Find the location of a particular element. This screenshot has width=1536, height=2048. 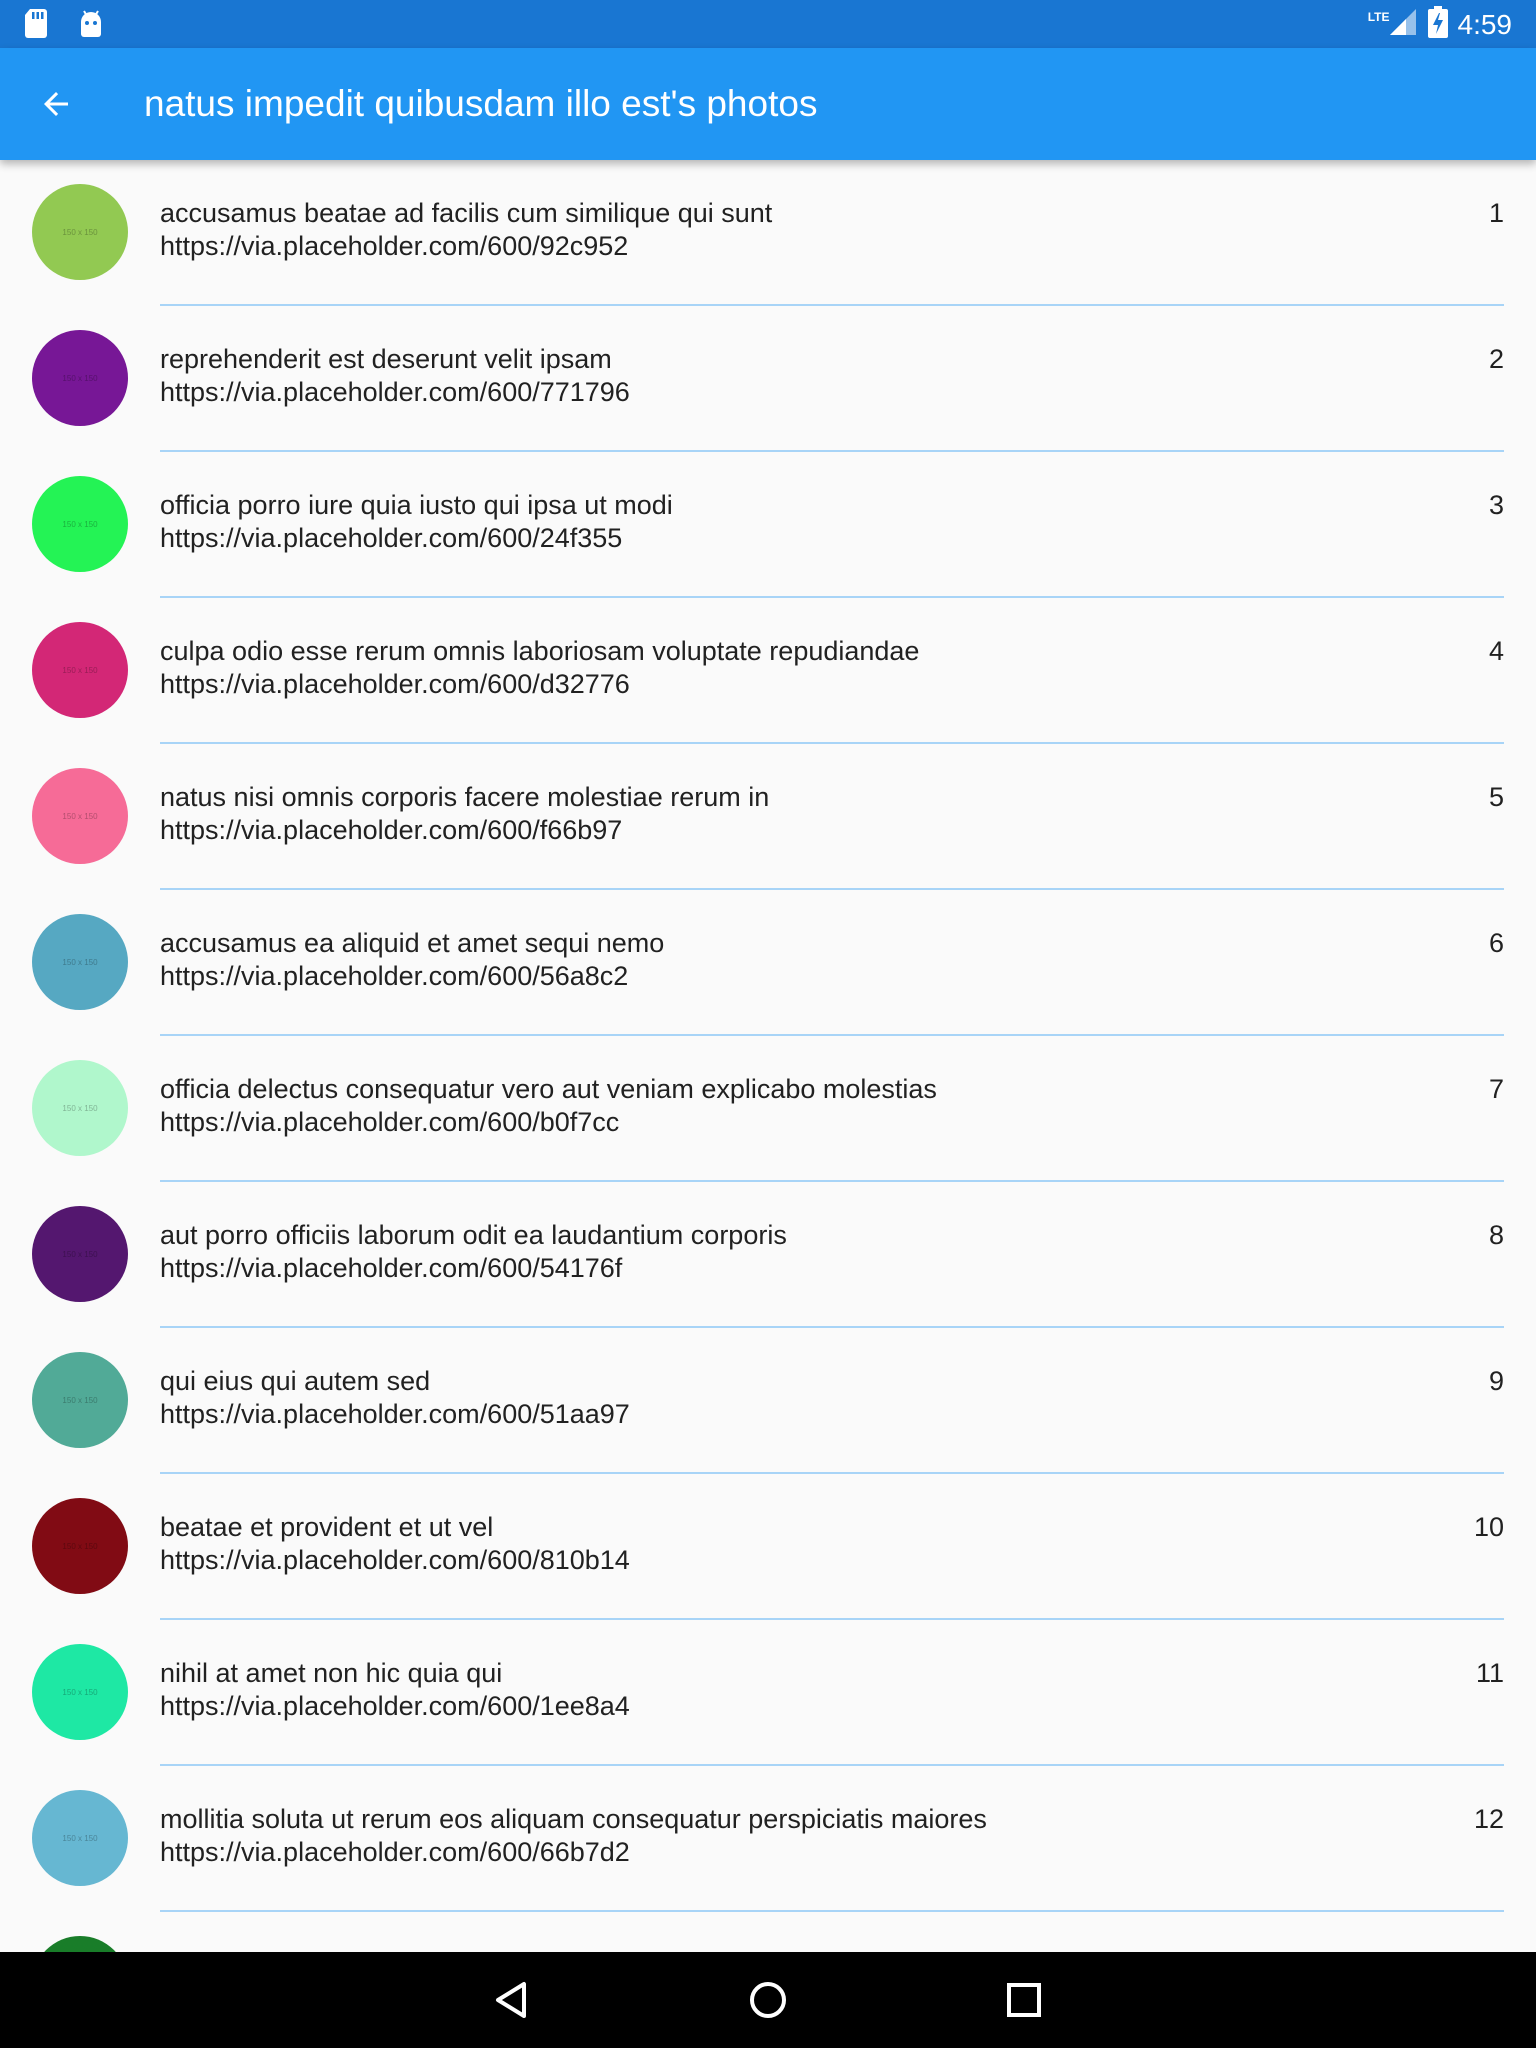

photo-index: 11 is located at coordinates (1489, 1673).